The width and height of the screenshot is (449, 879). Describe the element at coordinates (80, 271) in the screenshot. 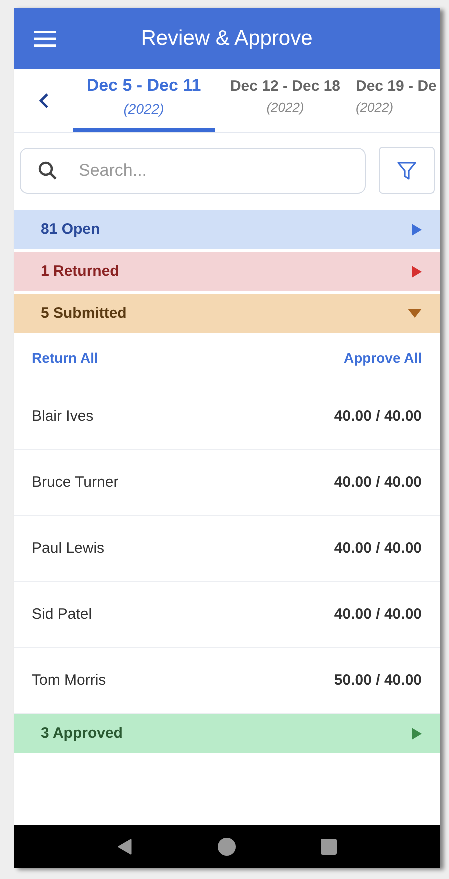

I see `group-label: 1 Returned` at that location.